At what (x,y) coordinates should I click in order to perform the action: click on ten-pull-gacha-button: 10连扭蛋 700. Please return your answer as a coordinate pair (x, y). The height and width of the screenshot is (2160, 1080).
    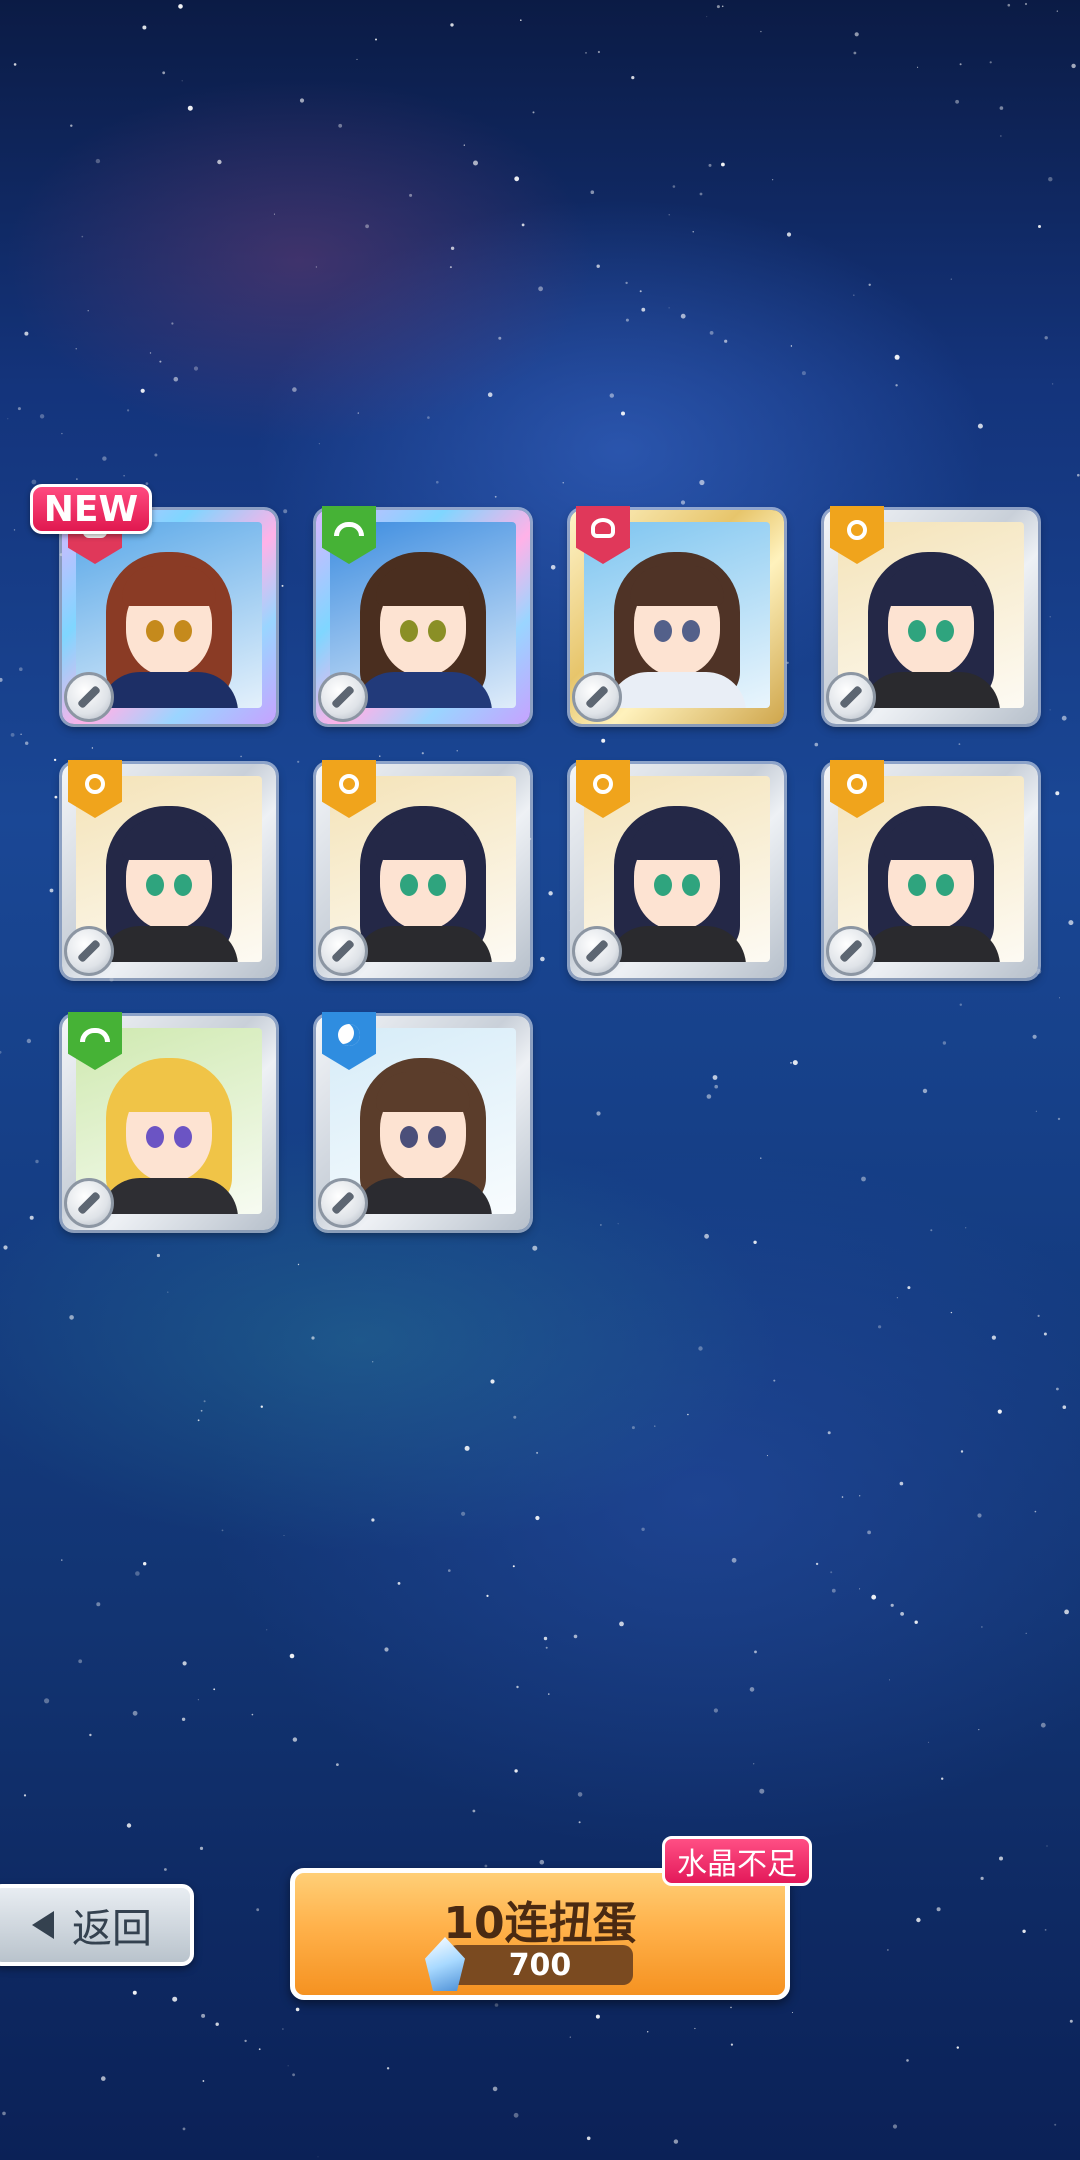
    Looking at the image, I should click on (540, 1934).